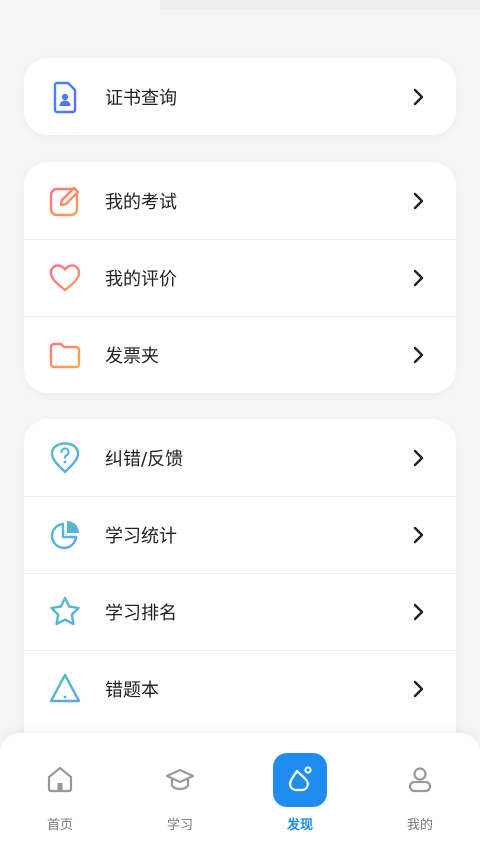 The height and width of the screenshot is (853, 480). I want to click on menu-item-certificate-query: 证书查询, so click(240, 96).